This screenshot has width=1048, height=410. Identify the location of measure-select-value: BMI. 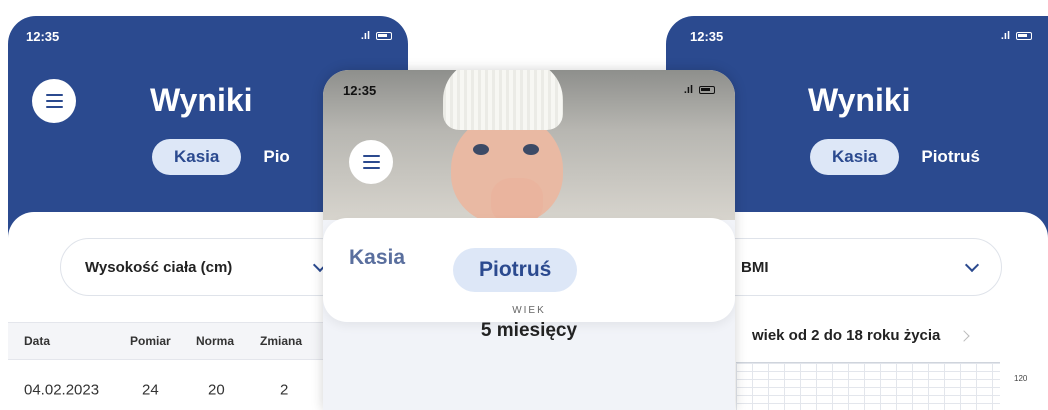
(755, 267).